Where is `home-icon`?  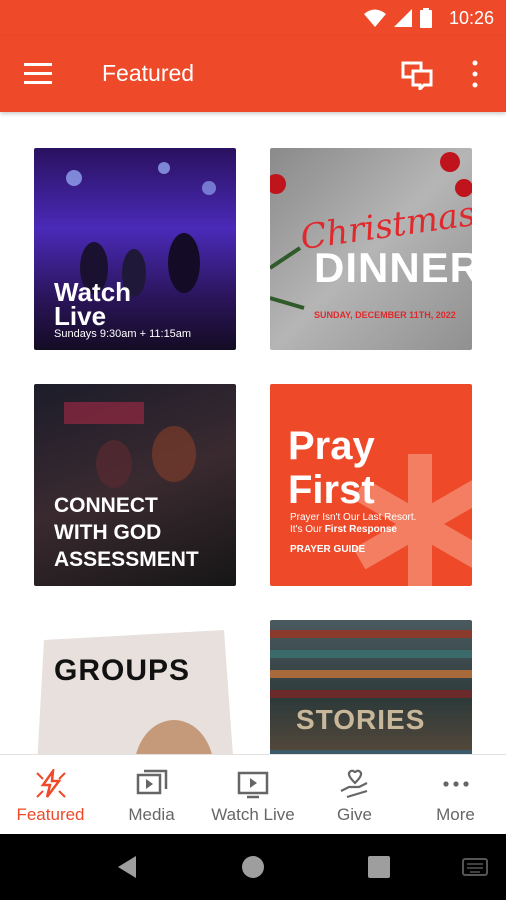 home-icon is located at coordinates (253, 867).